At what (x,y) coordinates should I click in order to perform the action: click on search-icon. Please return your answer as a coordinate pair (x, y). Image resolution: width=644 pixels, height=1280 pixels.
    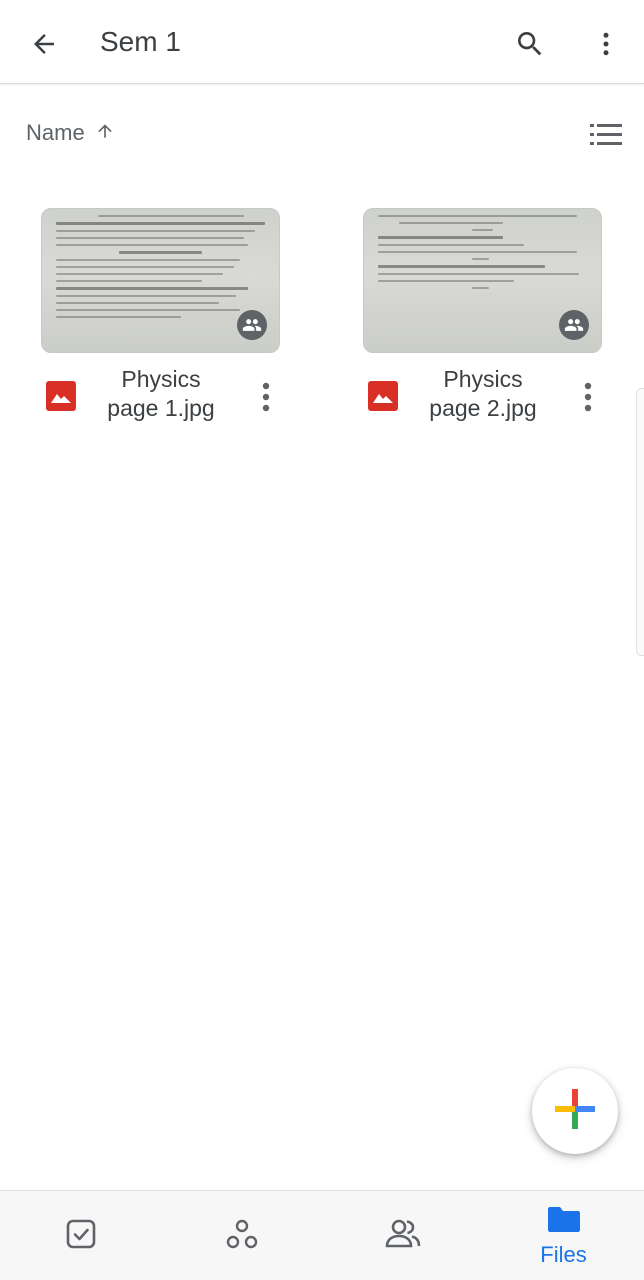
    Looking at the image, I should click on (530, 44).